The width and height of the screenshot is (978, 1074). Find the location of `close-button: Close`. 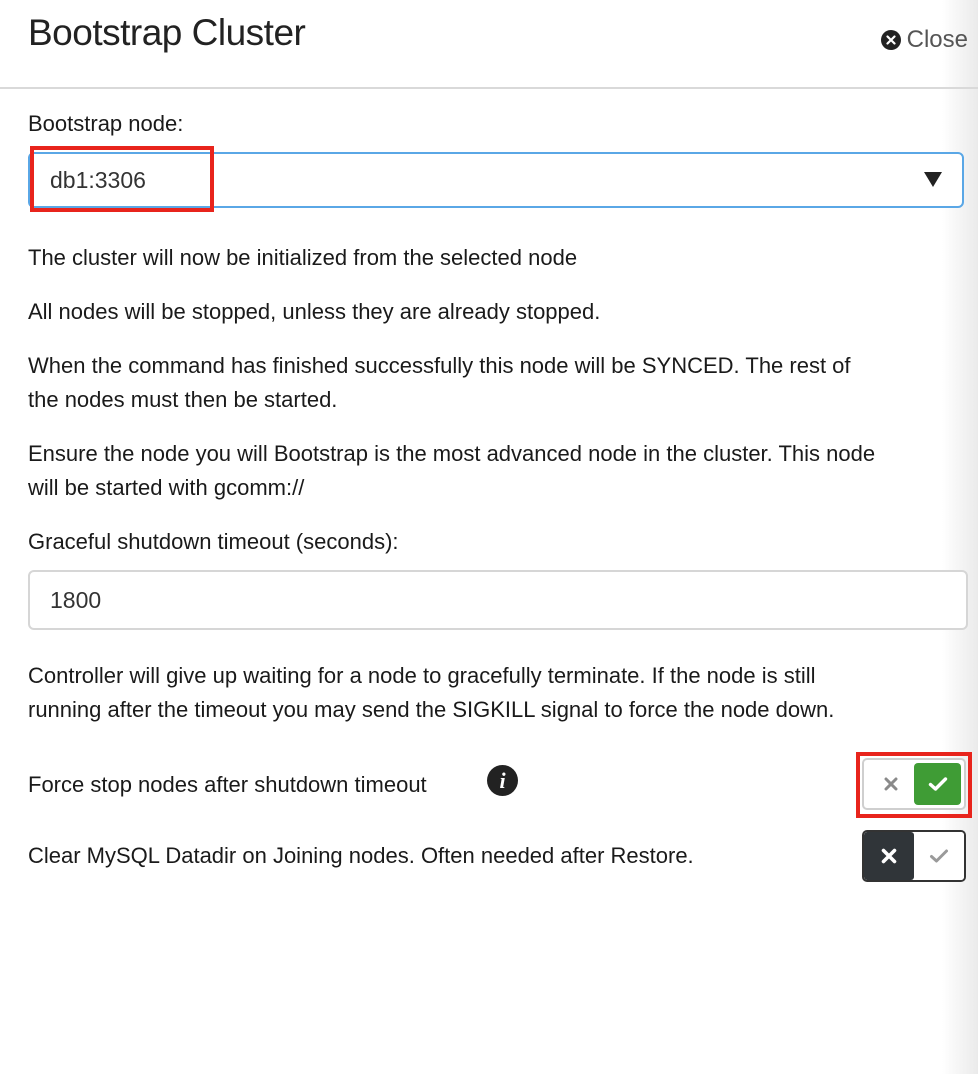

close-button: Close is located at coordinates (924, 40).